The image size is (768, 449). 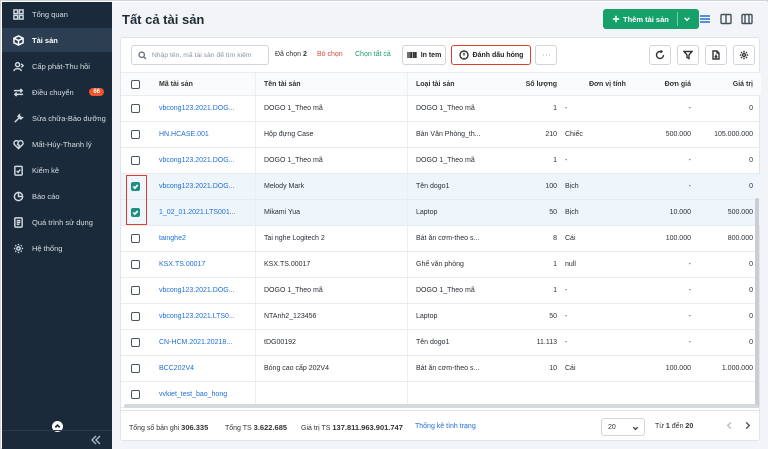 I want to click on total-ts-value: 3.622.685, so click(x=270, y=427).